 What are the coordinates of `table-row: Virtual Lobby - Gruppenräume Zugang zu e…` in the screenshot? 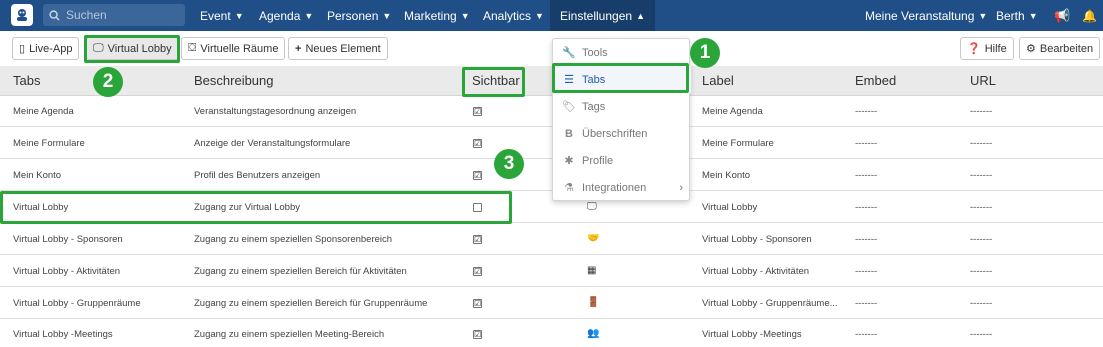 It's located at (551, 303).